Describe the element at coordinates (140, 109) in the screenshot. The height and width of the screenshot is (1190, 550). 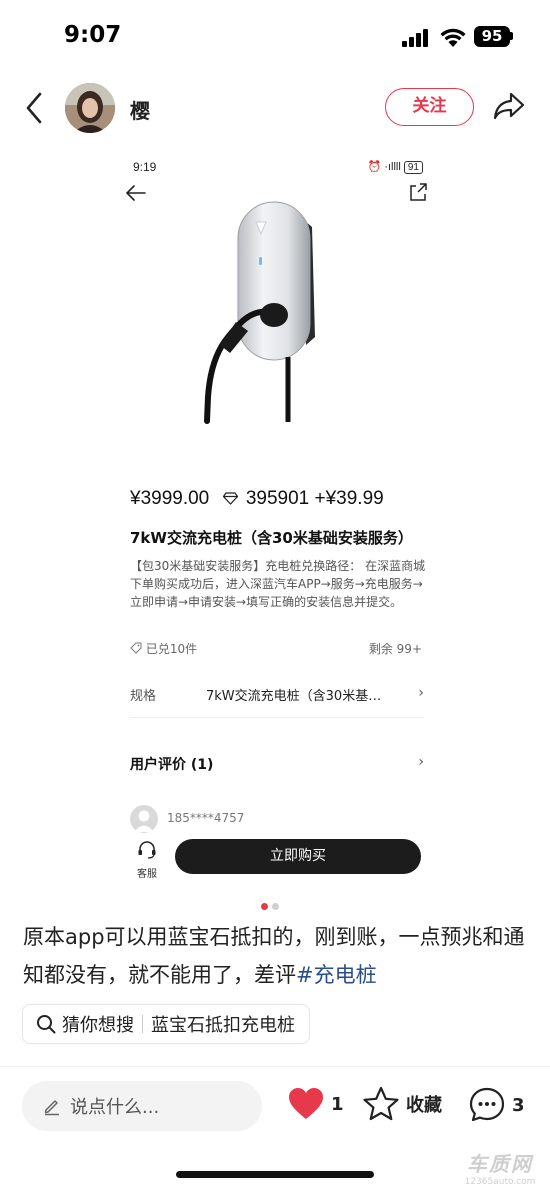
I see `author-name: 樱` at that location.